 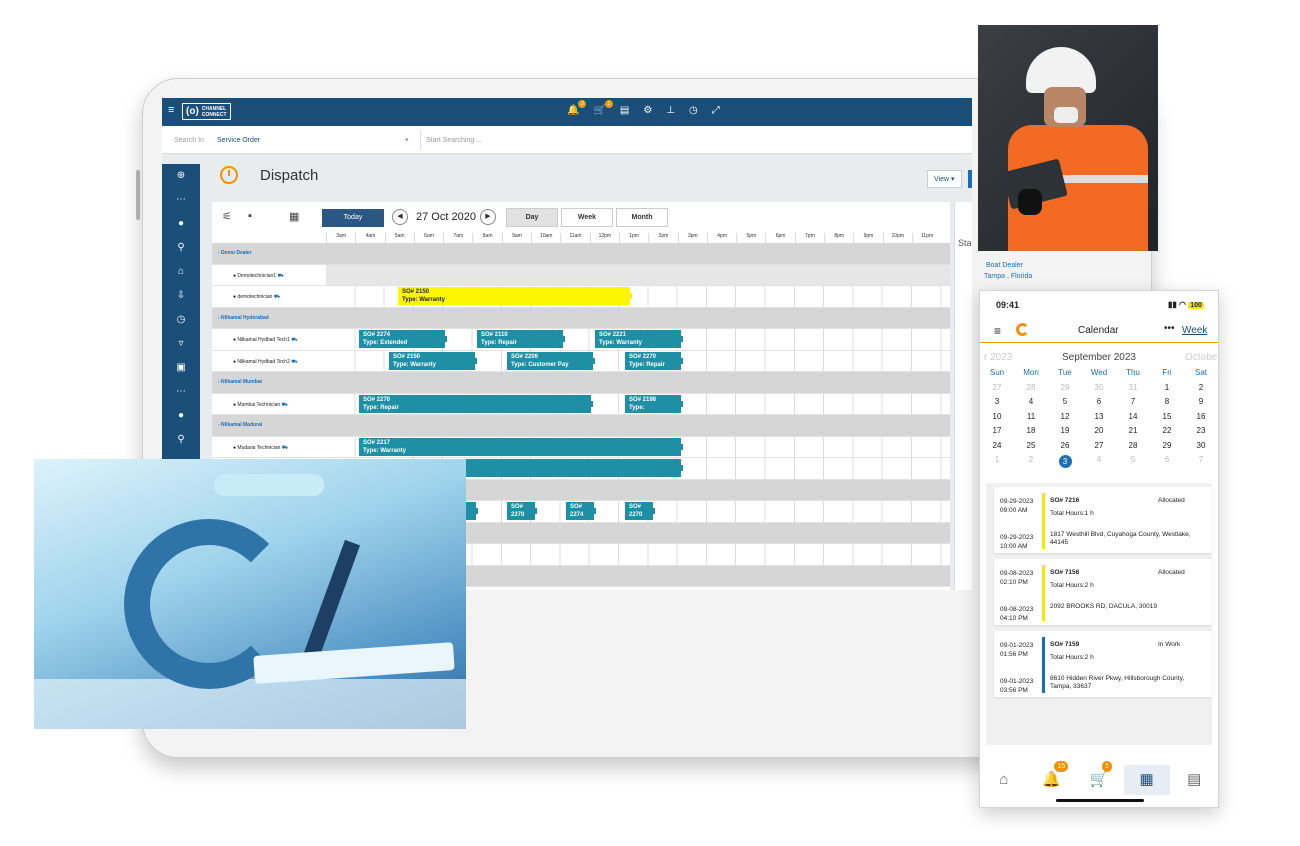 I want to click on inbox-icon: ⌂, so click(x=181, y=272).